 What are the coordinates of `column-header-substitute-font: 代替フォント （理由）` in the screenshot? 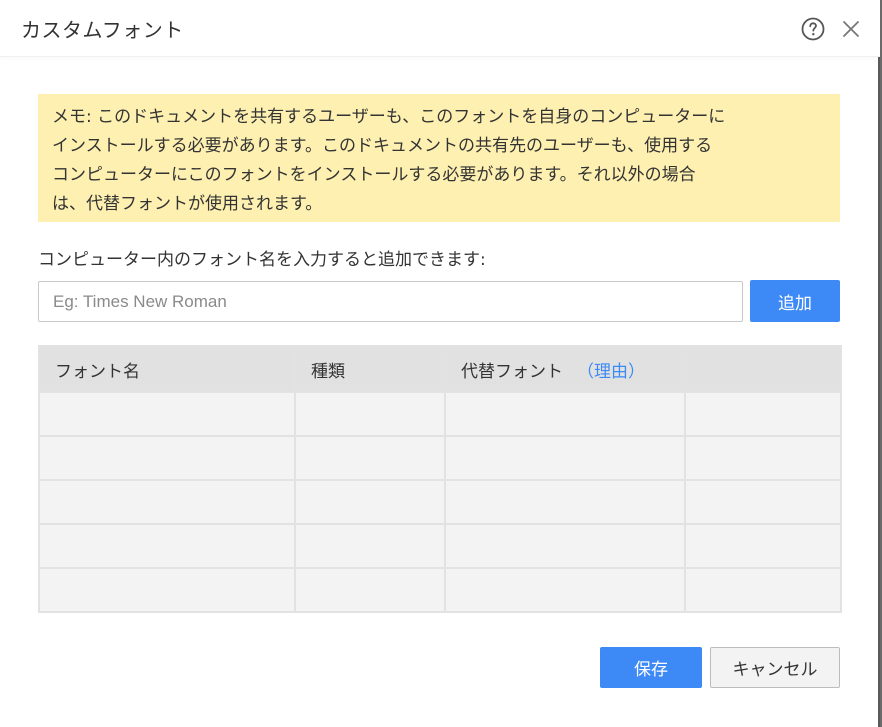 It's located at (565, 369).